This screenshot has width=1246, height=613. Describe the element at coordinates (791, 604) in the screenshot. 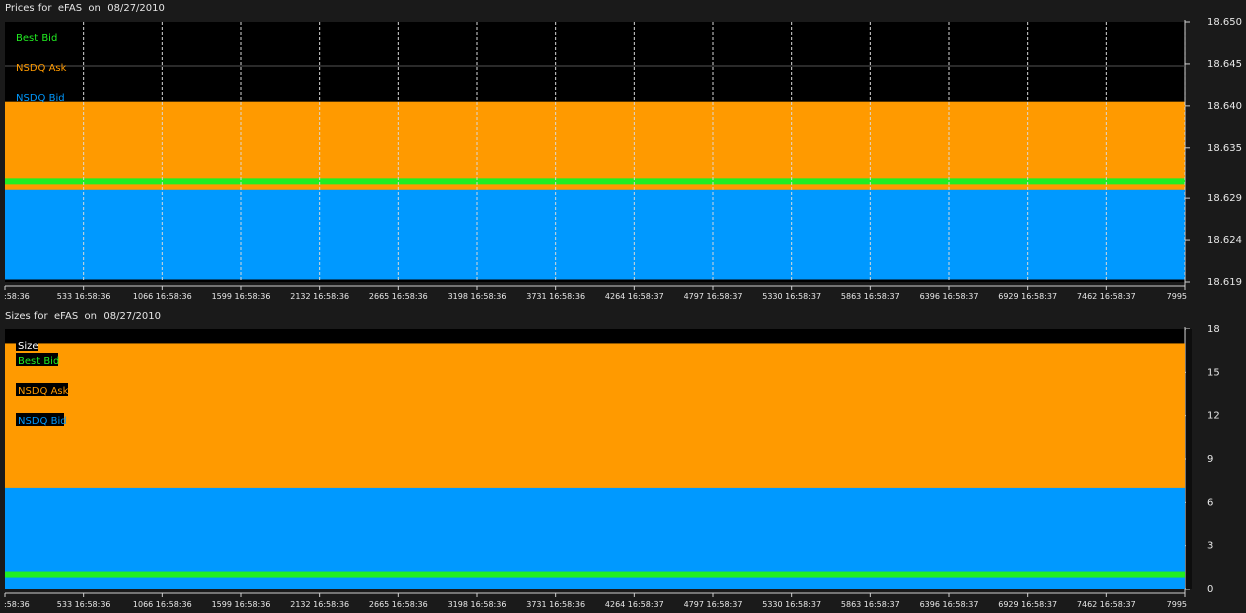

I see `sizes-x-tick-label: 5330 16:58:37` at that location.